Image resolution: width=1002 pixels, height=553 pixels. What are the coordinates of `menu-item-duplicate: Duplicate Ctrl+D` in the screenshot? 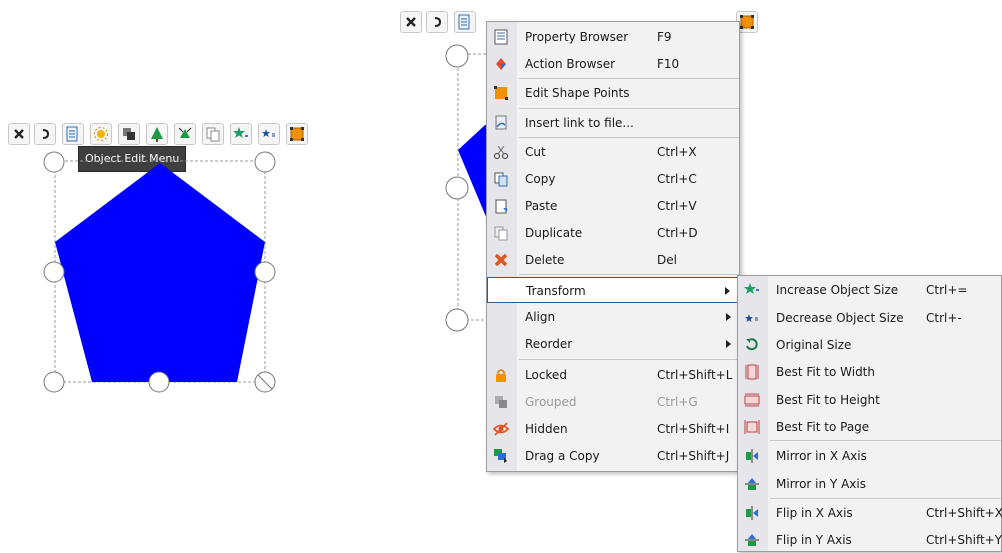 It's located at (613, 233).